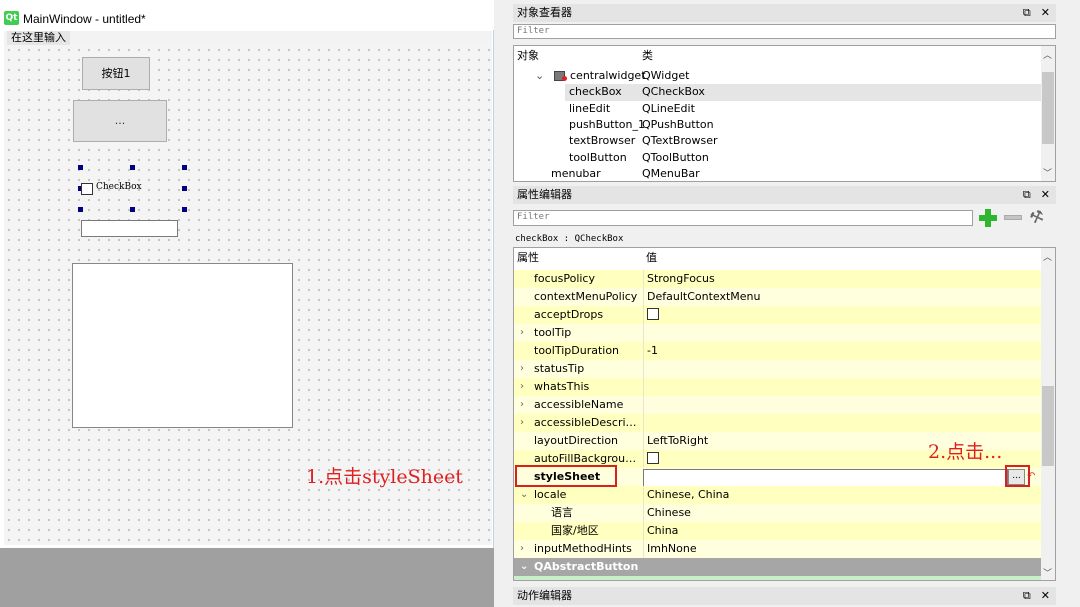  What do you see at coordinates (182, 345) in the screenshot?
I see `form-text-browser` at bounding box center [182, 345].